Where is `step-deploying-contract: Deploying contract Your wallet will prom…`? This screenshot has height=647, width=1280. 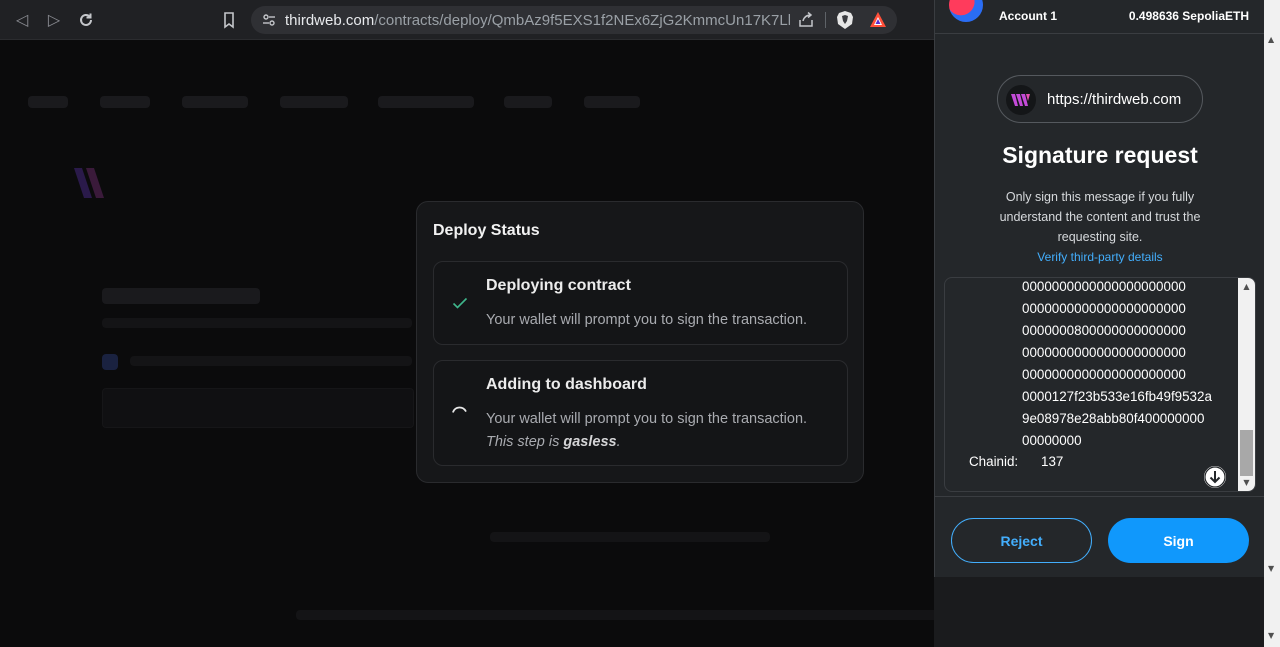 step-deploying-contract: Deploying contract Your wallet will prom… is located at coordinates (640, 303).